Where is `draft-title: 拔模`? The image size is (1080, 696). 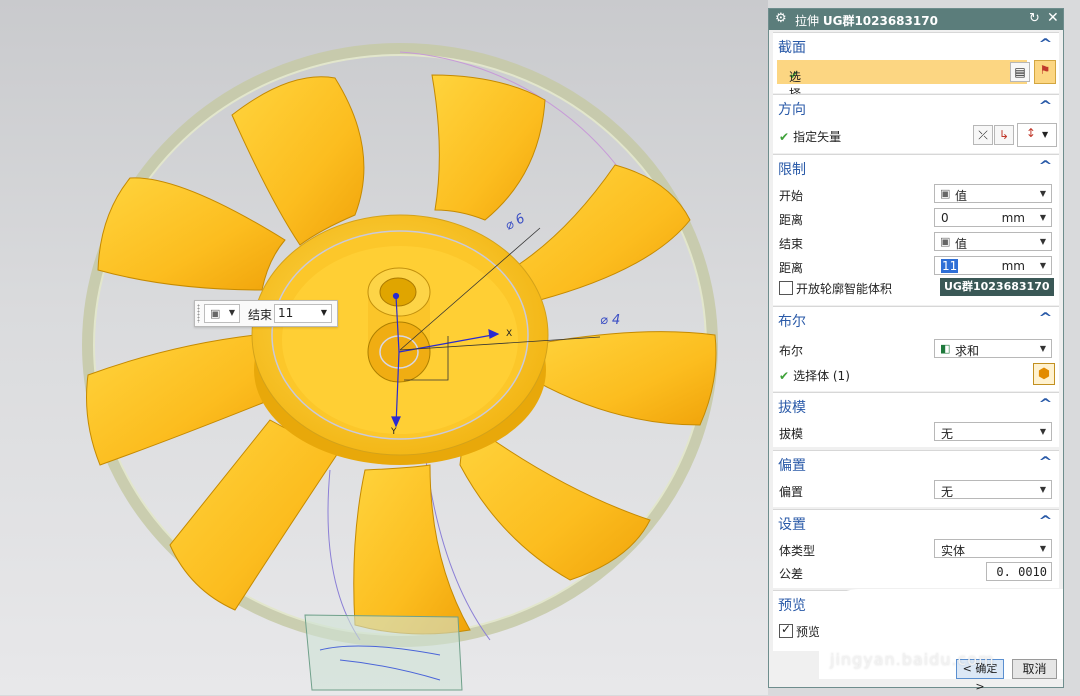
draft-title: 拔模 is located at coordinates (792, 408).